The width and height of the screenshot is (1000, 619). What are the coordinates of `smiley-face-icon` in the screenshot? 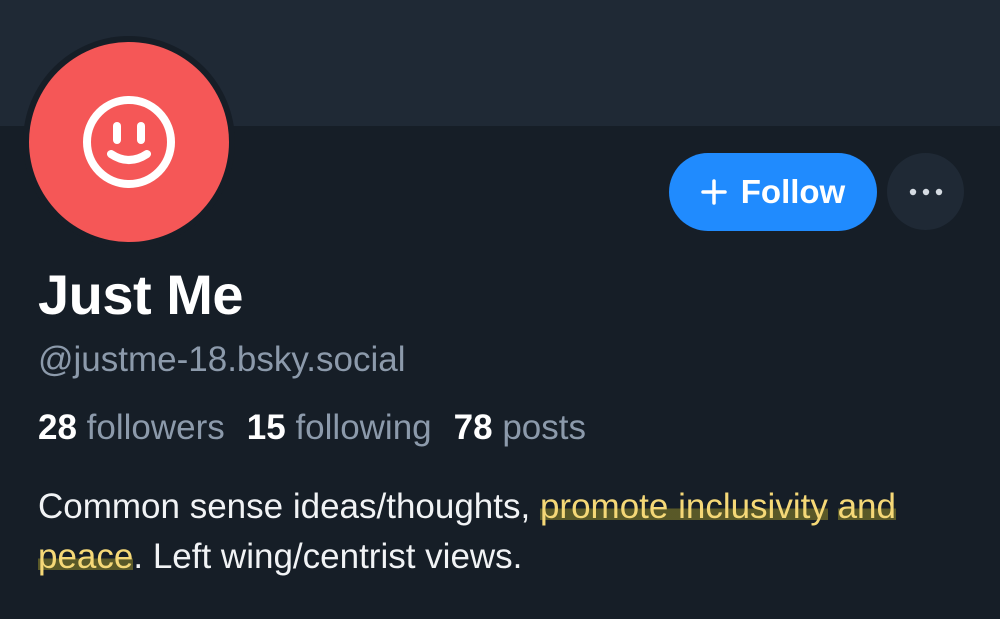 It's located at (129, 142).